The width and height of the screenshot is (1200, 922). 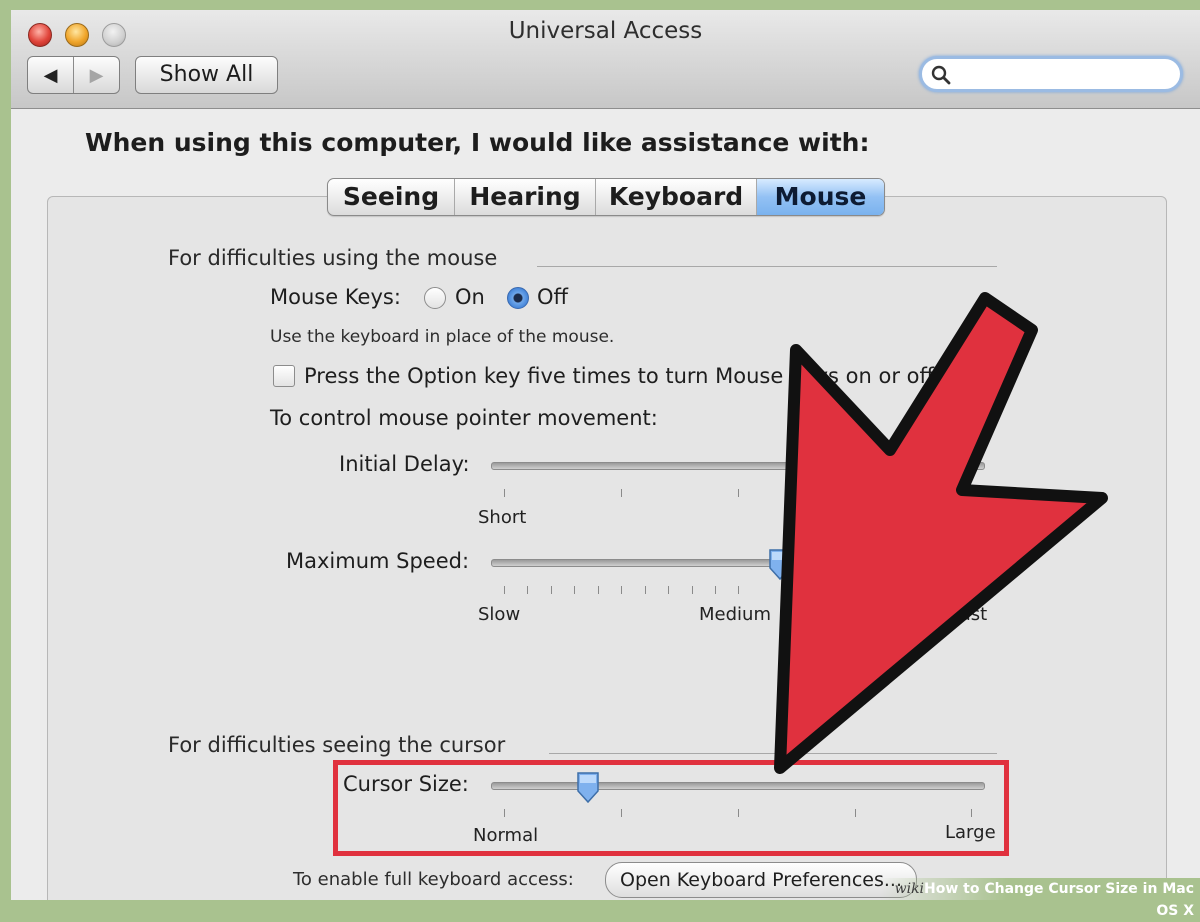 I want to click on pointer-control-label: To control mouse pointer movement:, so click(x=464, y=418).